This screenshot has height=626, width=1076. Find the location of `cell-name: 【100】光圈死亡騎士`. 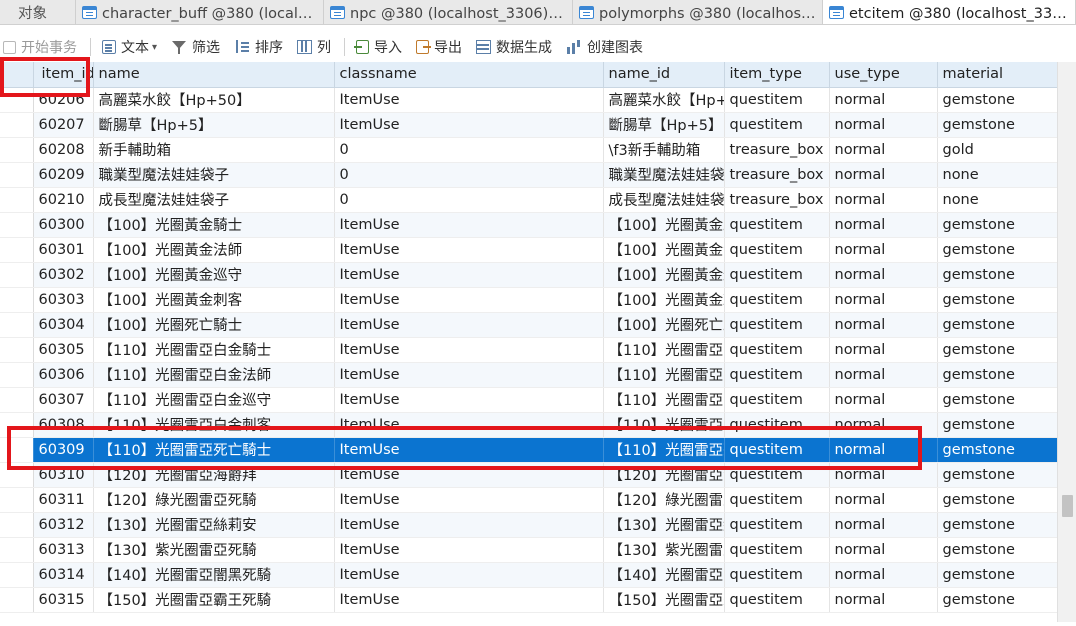

cell-name: 【100】光圈死亡騎士 is located at coordinates (214, 325).